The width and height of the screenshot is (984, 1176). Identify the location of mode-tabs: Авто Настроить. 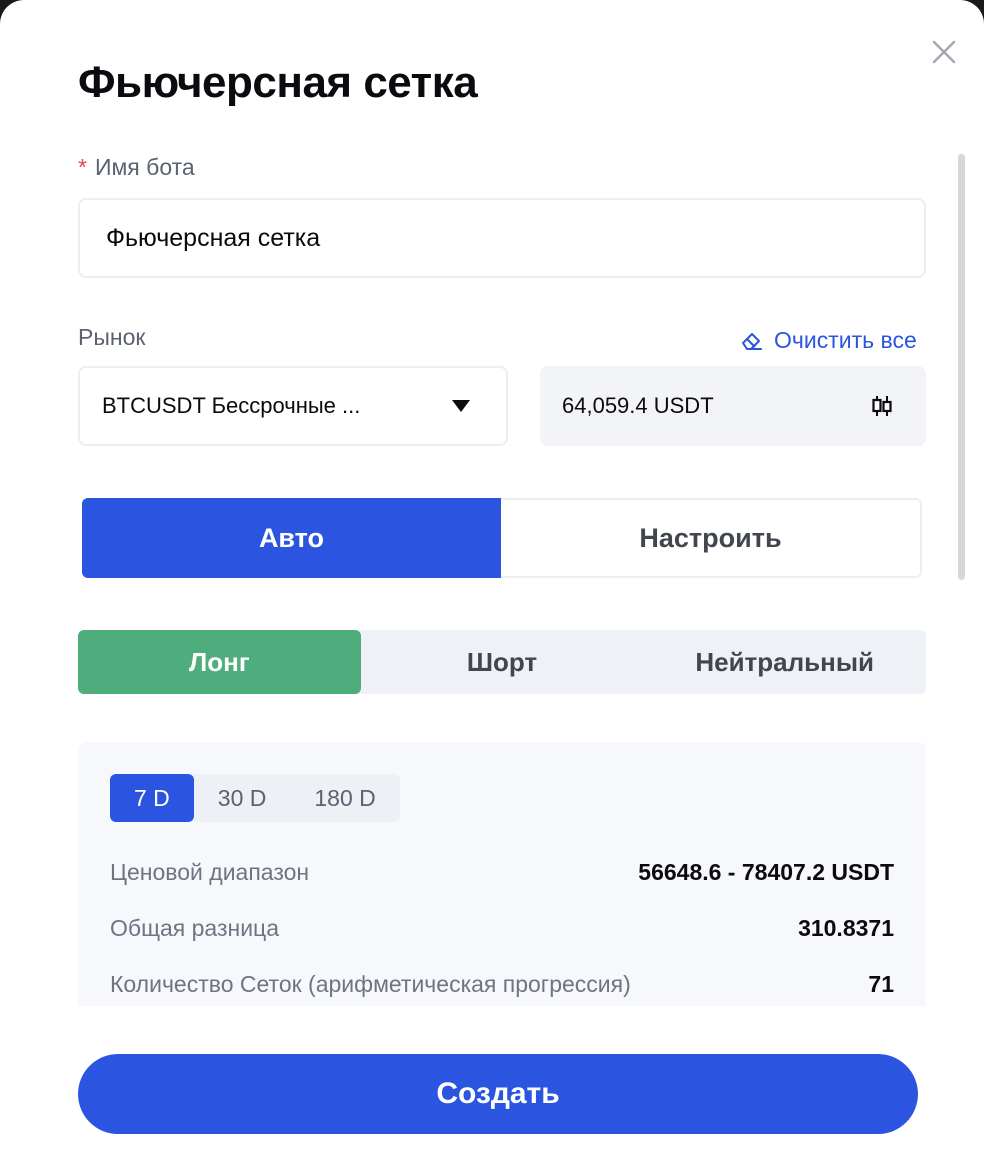
(502, 538).